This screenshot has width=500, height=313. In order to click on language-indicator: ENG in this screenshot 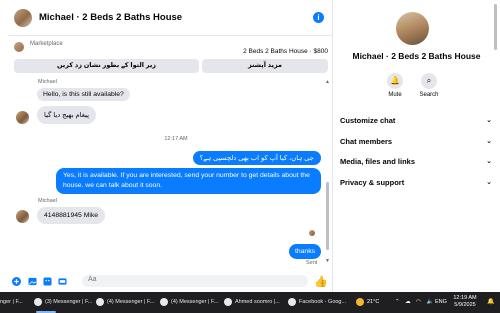, I will do `click(441, 302)`.